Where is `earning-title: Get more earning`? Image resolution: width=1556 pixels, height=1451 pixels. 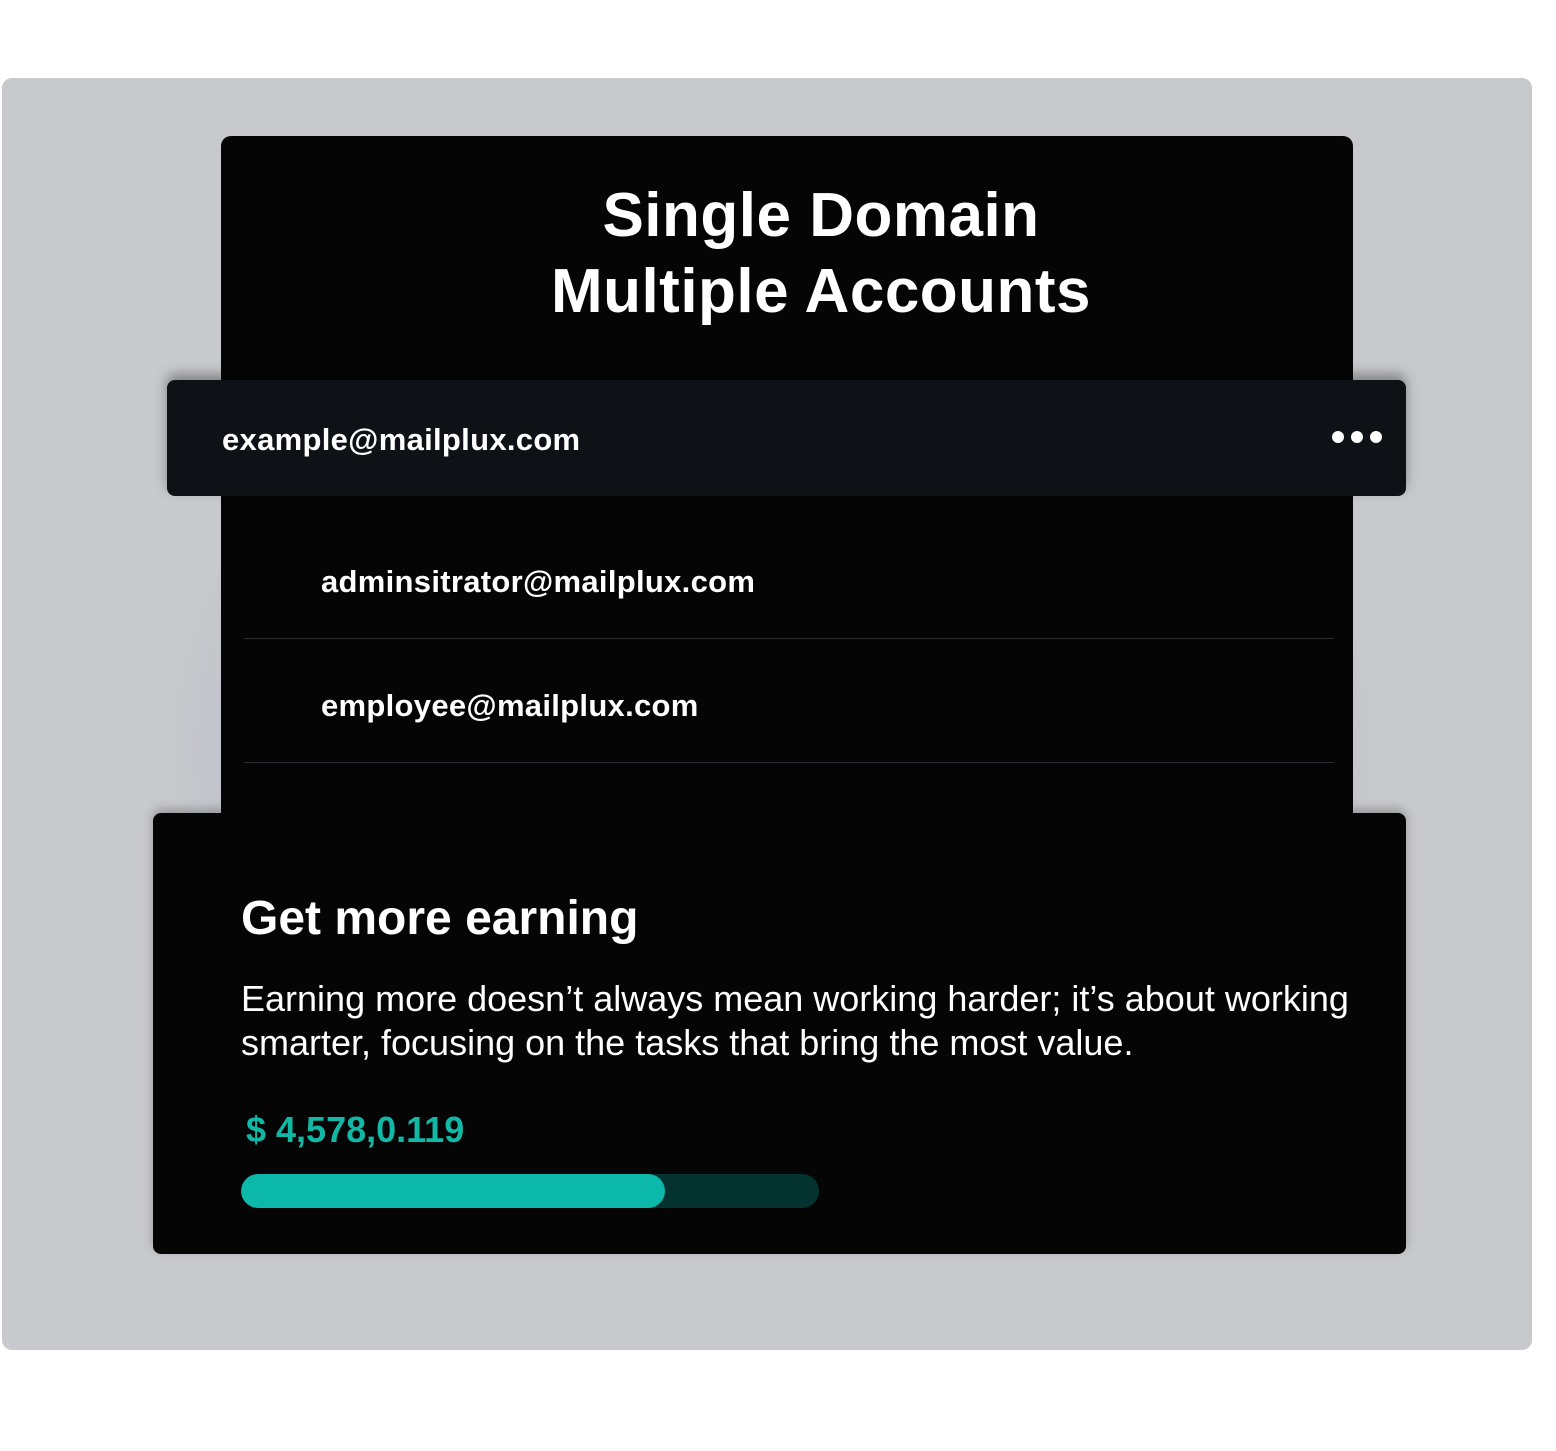 earning-title: Get more earning is located at coordinates (440, 918).